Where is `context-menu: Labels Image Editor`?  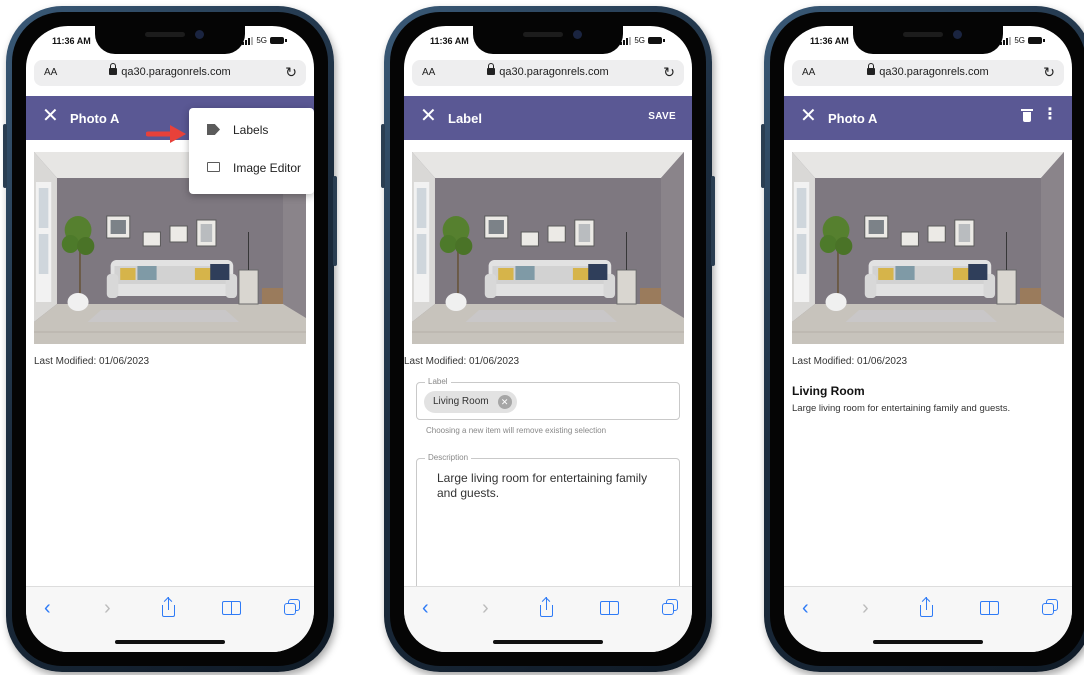
context-menu: Labels Image Editor is located at coordinates (251, 151).